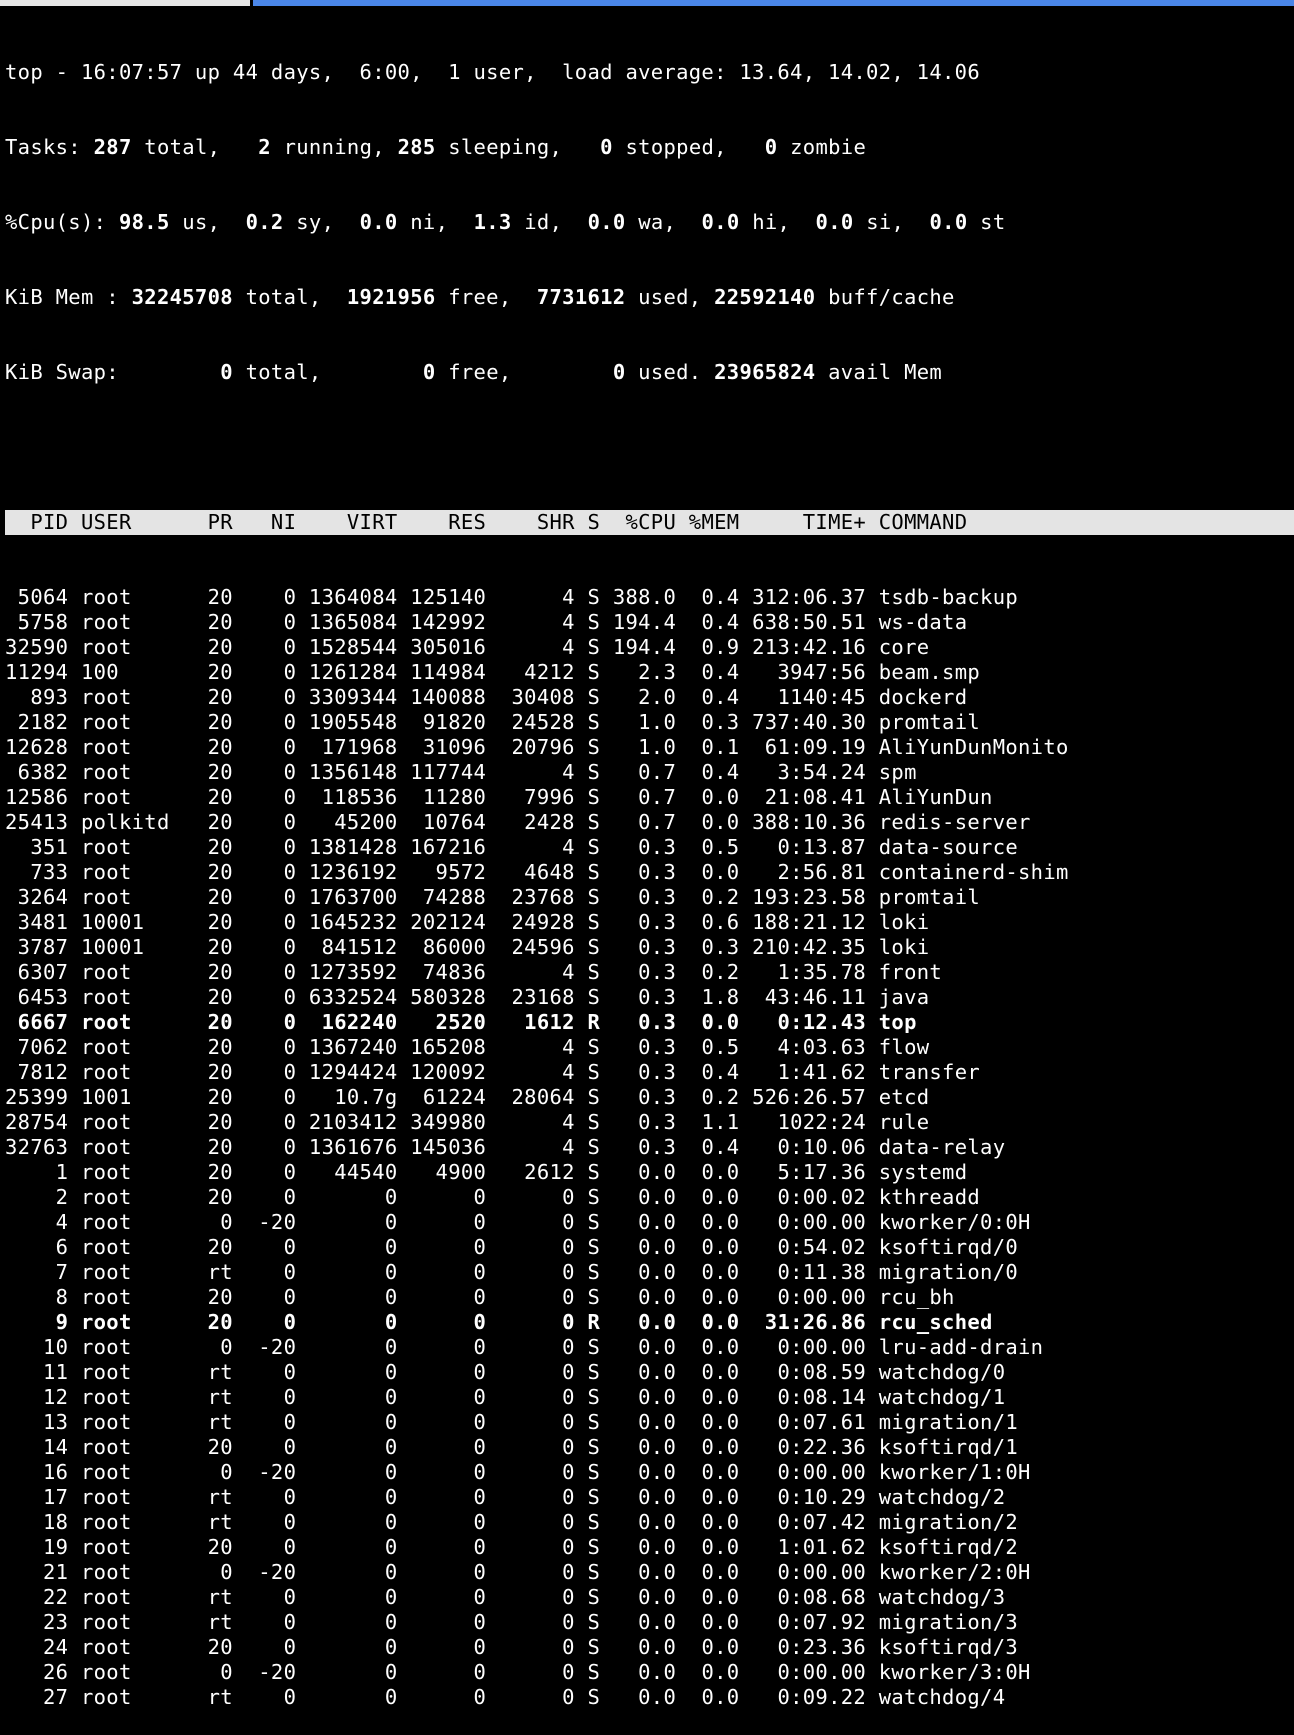 The height and width of the screenshot is (1735, 1294). Describe the element at coordinates (967, 522) in the screenshot. I see `column-header-cmd: COMMAND` at that location.